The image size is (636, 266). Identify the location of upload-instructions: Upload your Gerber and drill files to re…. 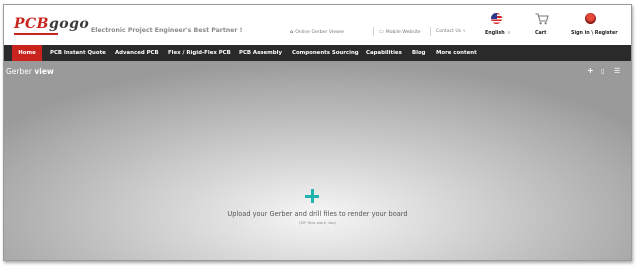
(317, 214).